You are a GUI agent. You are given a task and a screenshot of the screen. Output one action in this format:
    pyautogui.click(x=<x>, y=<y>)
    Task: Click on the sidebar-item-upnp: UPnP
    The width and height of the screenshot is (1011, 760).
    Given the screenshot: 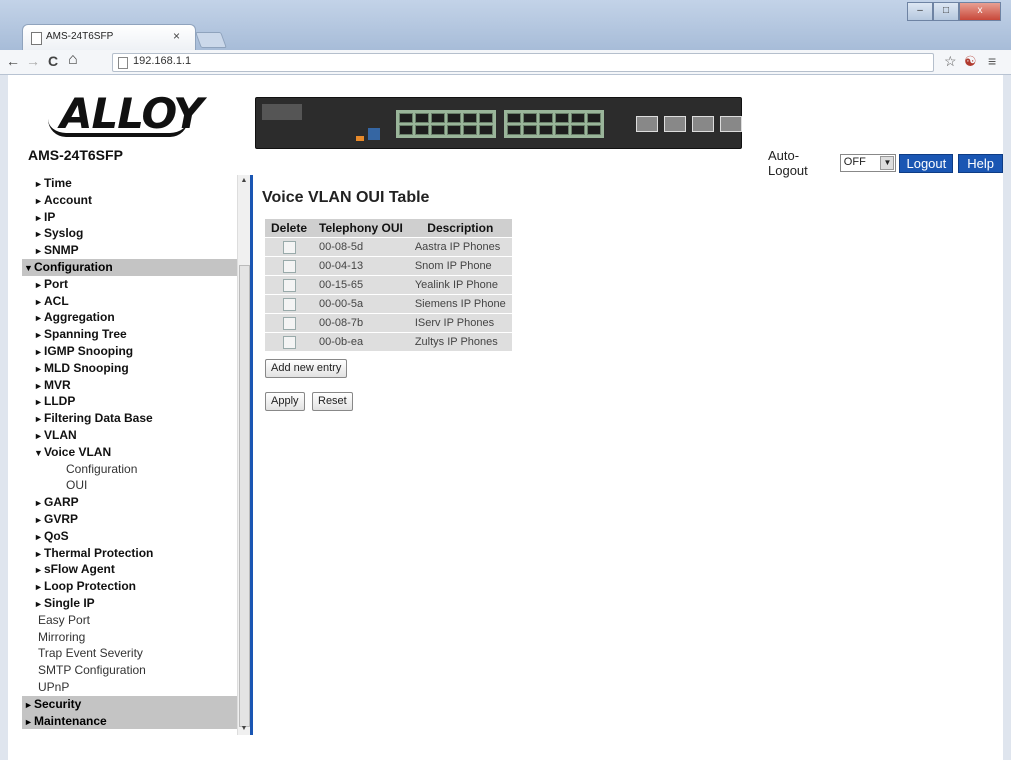 What is the action you would take?
    pyautogui.click(x=129, y=687)
    